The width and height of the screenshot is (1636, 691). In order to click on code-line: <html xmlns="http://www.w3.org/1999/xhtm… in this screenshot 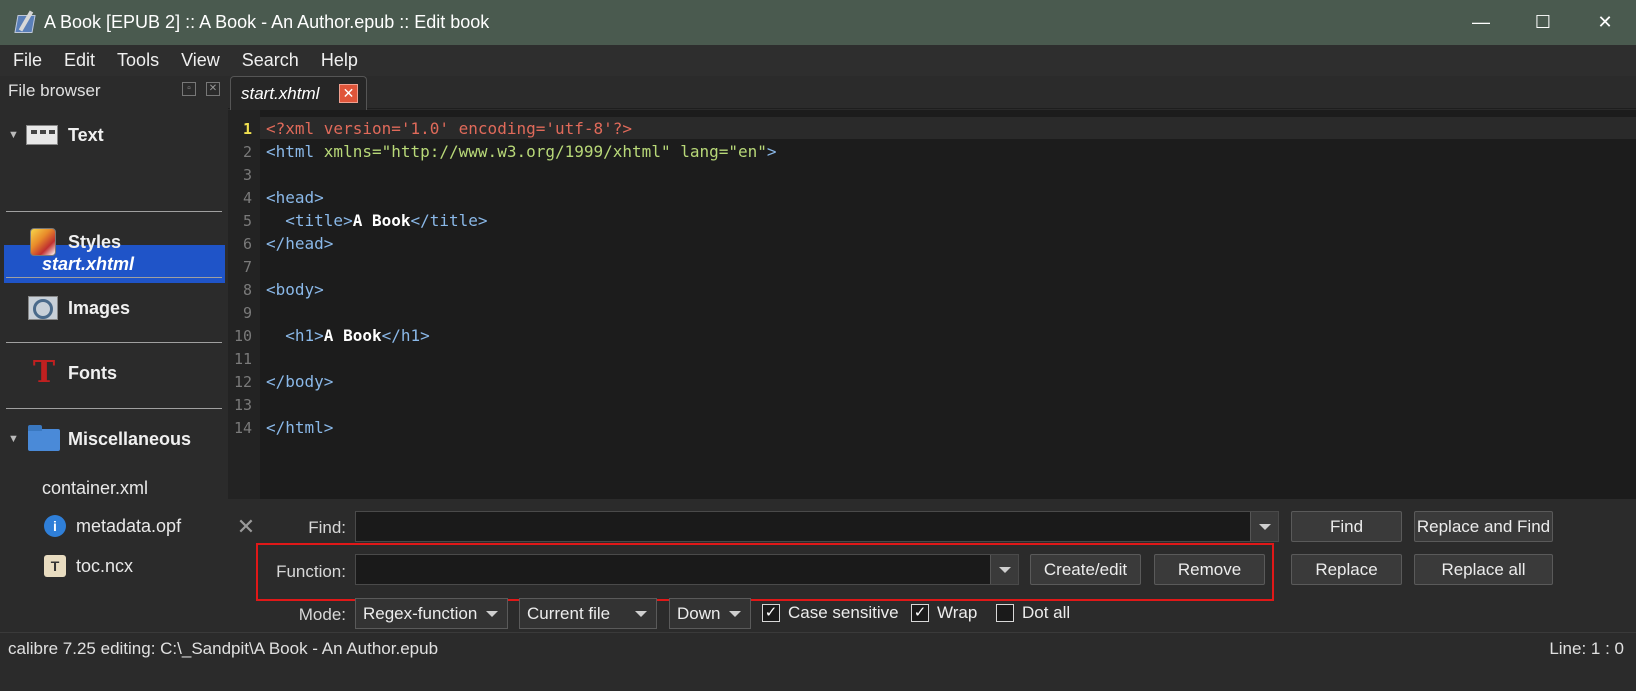, I will do `click(521, 151)`.